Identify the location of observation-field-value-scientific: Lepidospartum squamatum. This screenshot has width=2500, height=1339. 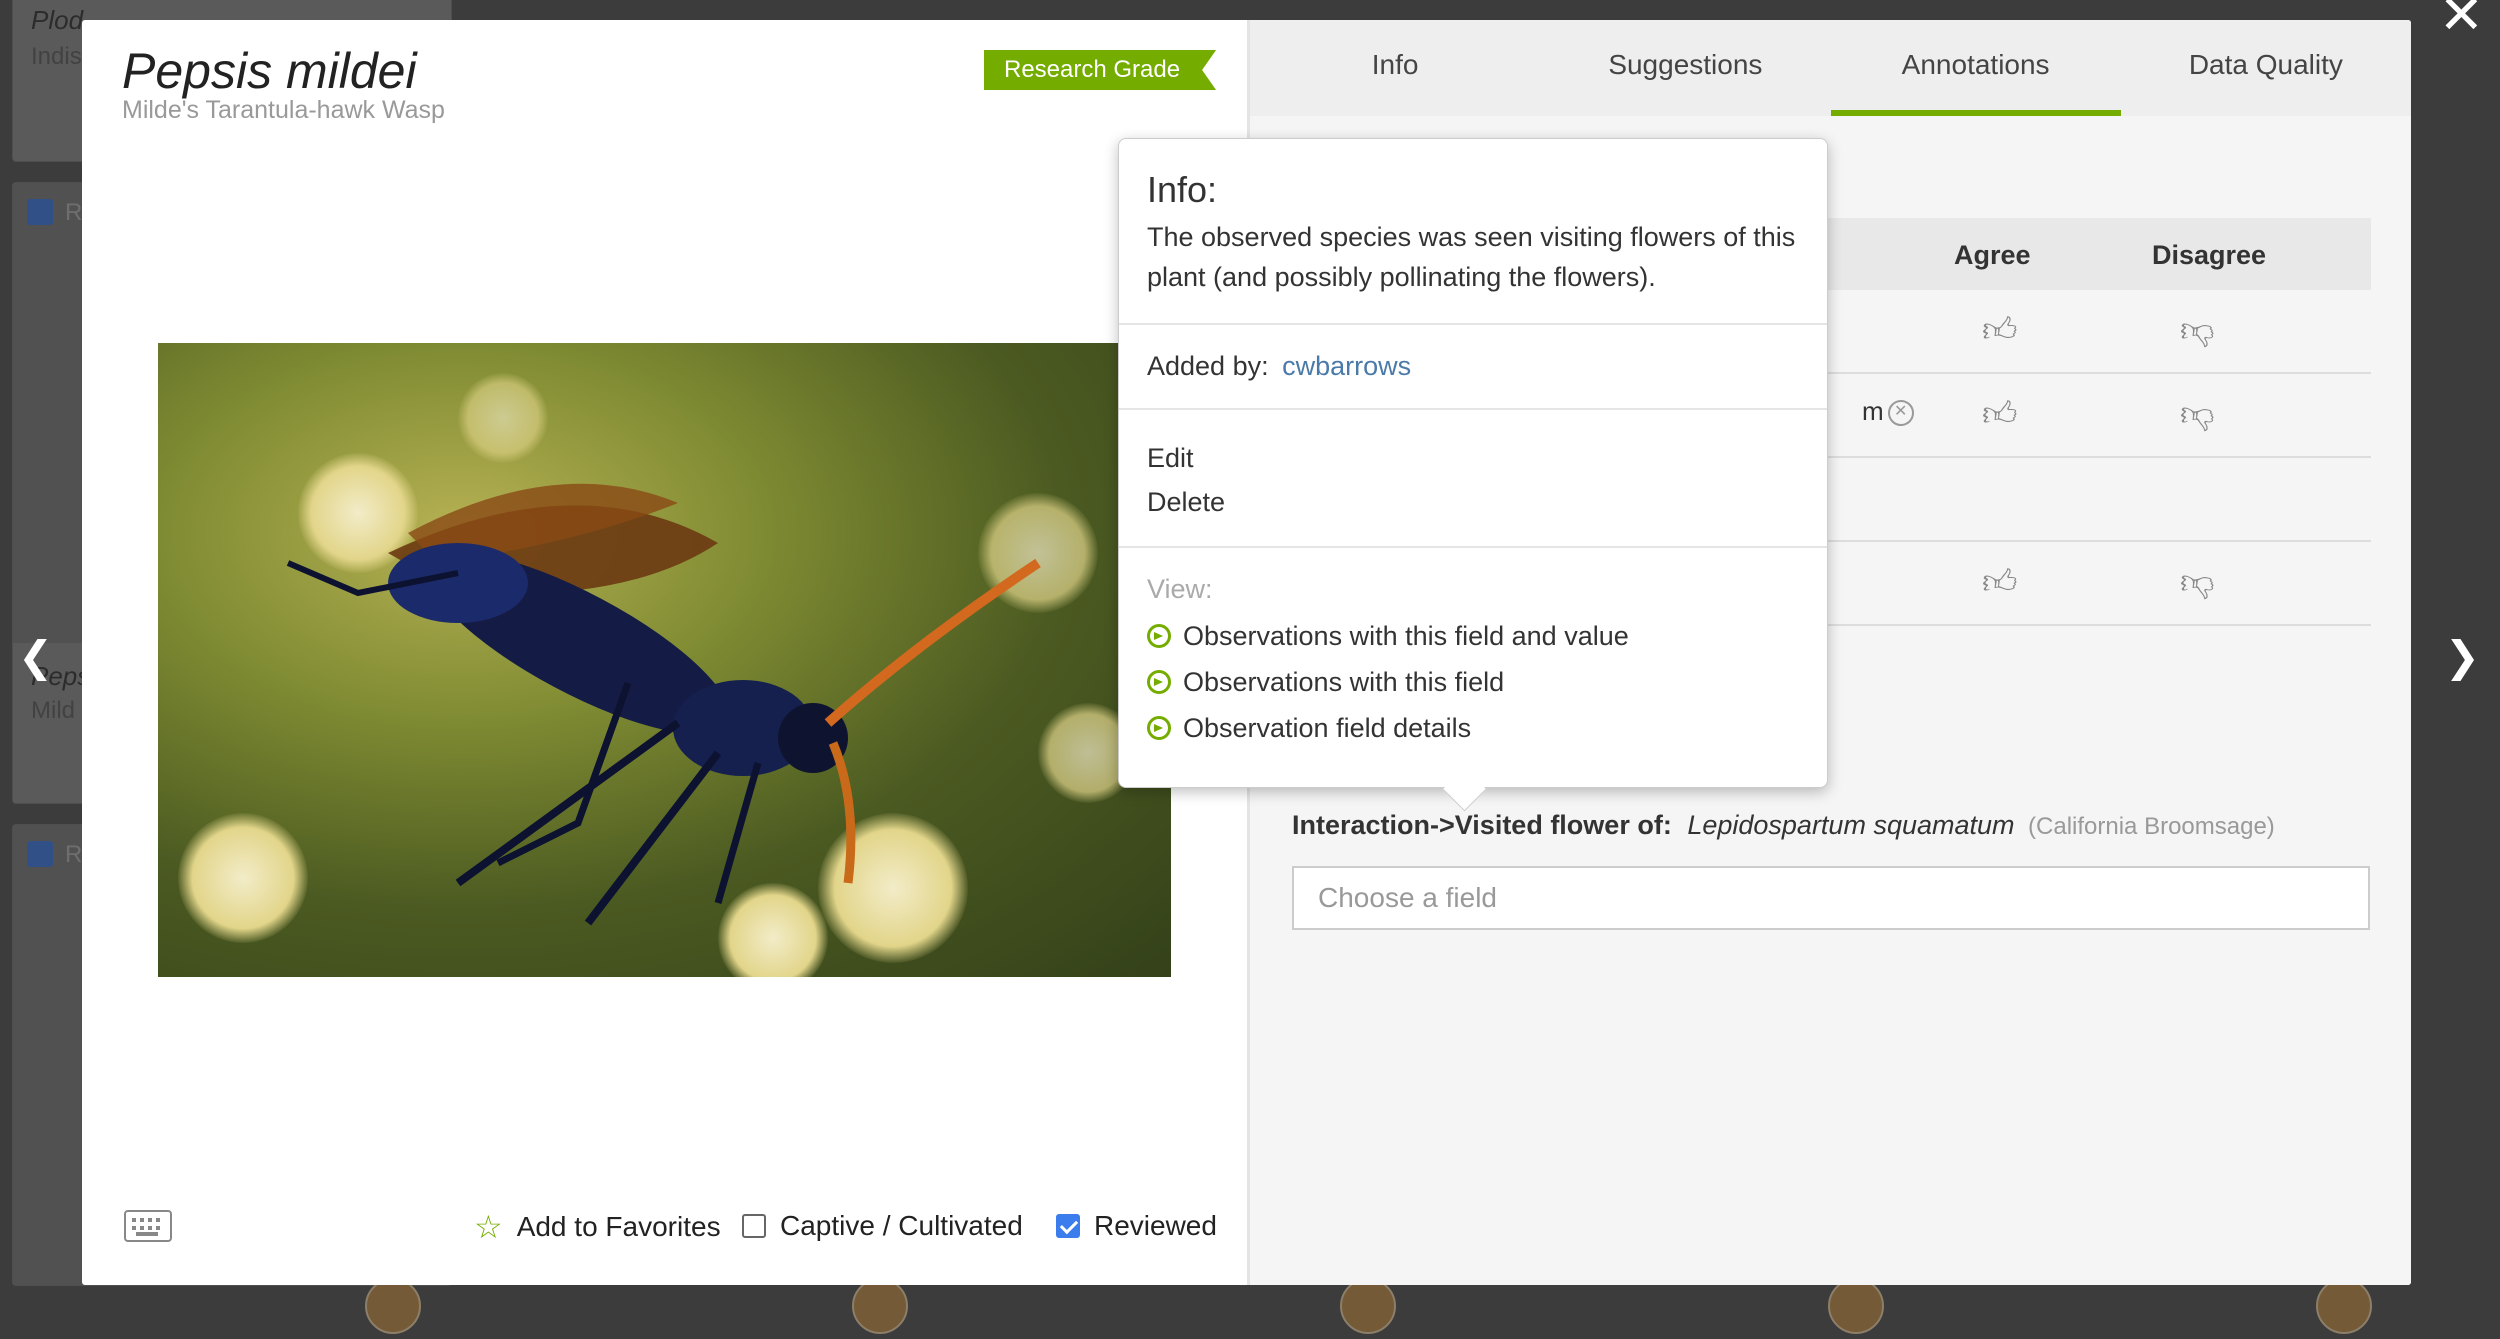
(1851, 825).